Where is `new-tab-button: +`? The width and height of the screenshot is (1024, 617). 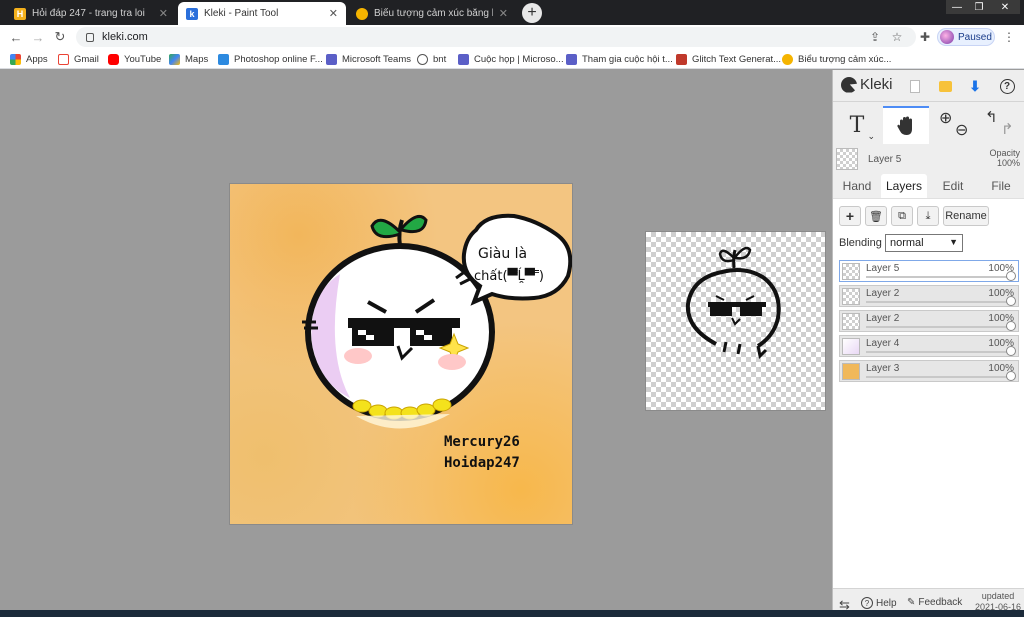
new-tab-button: + is located at coordinates (532, 13).